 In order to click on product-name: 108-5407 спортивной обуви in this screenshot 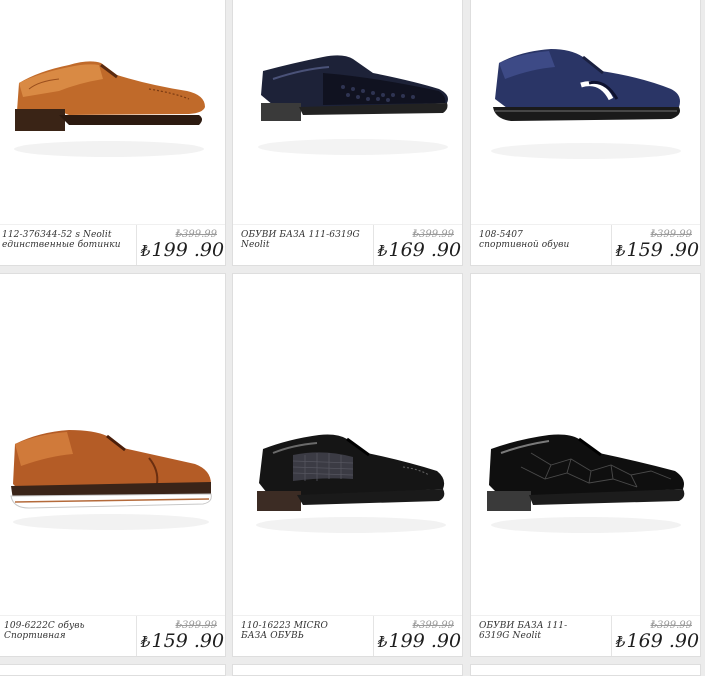, I will do `click(529, 240)`.